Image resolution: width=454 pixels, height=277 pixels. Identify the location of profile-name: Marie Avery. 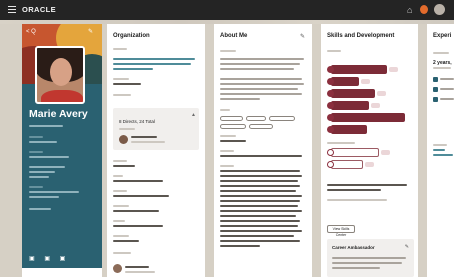
(58, 114).